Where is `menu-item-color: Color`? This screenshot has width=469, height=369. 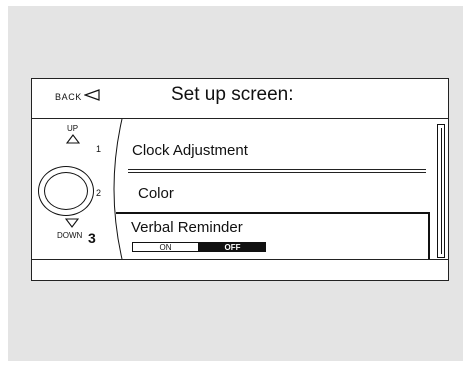
menu-item-color: Color is located at coordinates (276, 191).